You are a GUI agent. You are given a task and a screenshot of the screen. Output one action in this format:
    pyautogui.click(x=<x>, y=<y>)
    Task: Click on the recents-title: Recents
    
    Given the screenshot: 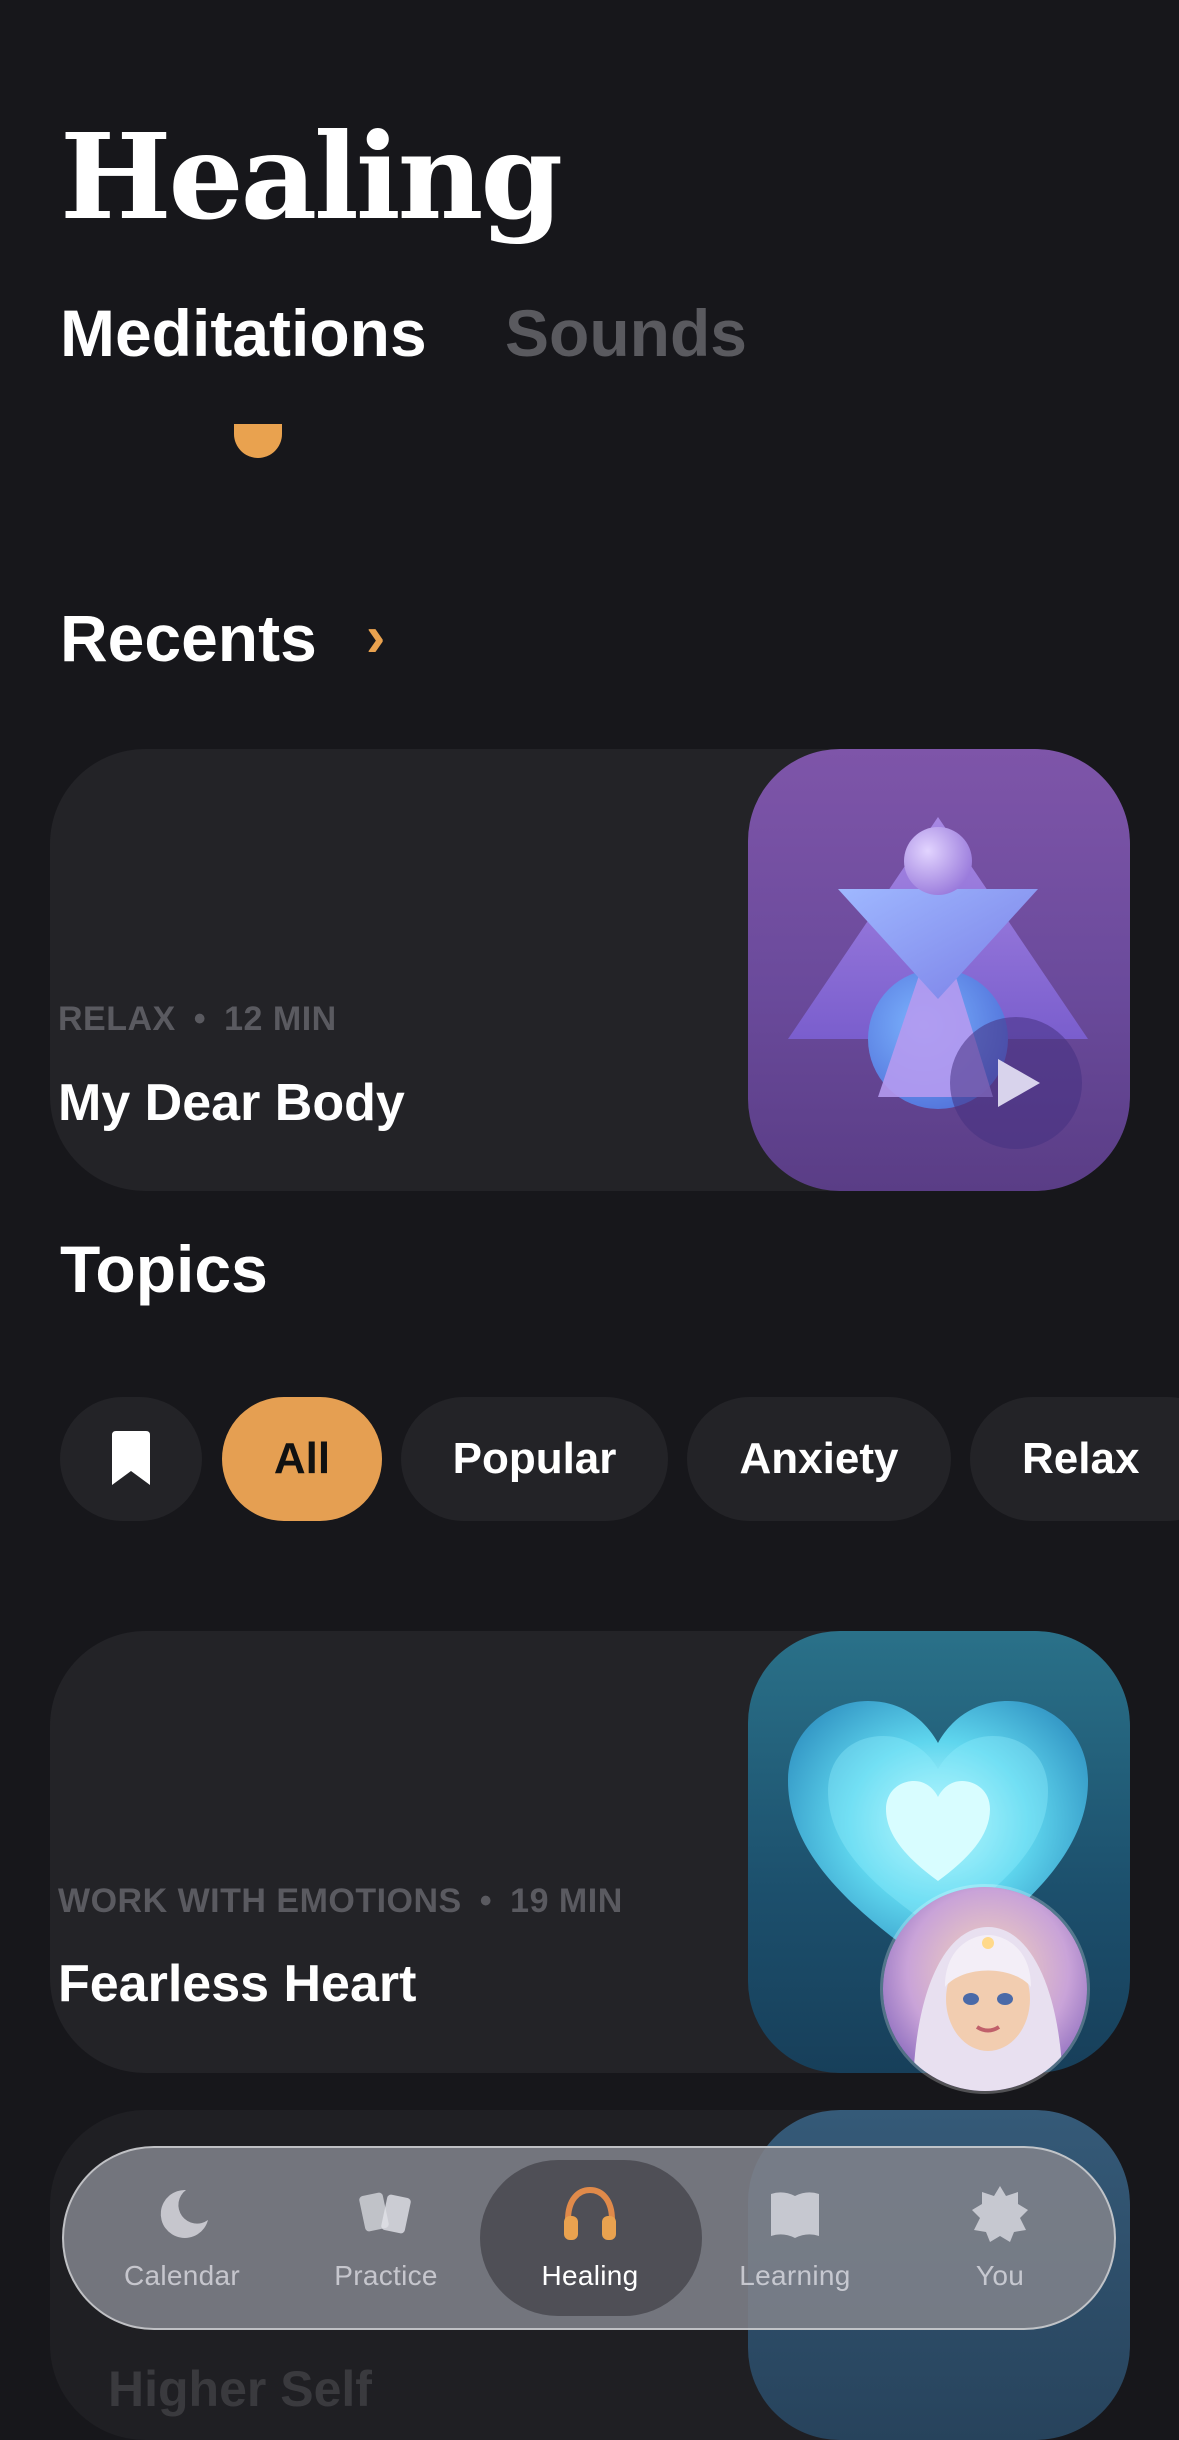 What is the action you would take?
    pyautogui.click(x=188, y=638)
    